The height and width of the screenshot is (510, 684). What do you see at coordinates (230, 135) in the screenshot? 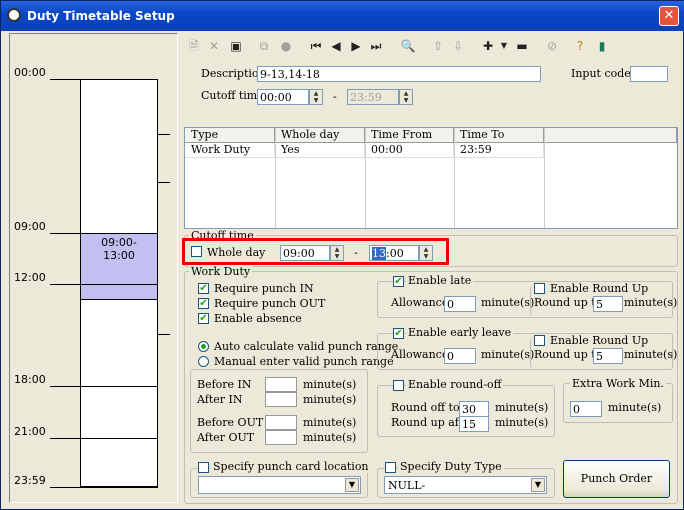
I see `column-header: Type` at bounding box center [230, 135].